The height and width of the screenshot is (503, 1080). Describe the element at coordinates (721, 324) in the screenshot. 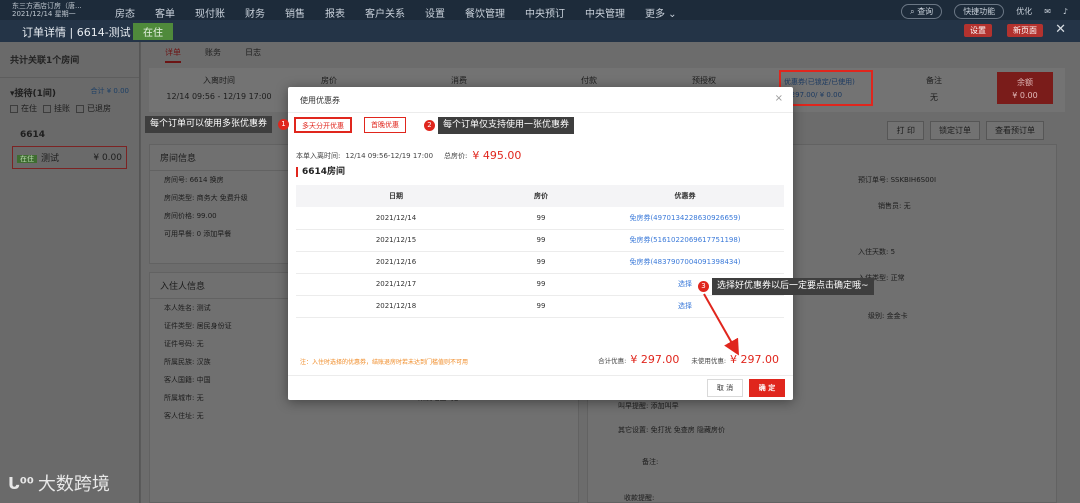

I see `annotation-arrow` at that location.